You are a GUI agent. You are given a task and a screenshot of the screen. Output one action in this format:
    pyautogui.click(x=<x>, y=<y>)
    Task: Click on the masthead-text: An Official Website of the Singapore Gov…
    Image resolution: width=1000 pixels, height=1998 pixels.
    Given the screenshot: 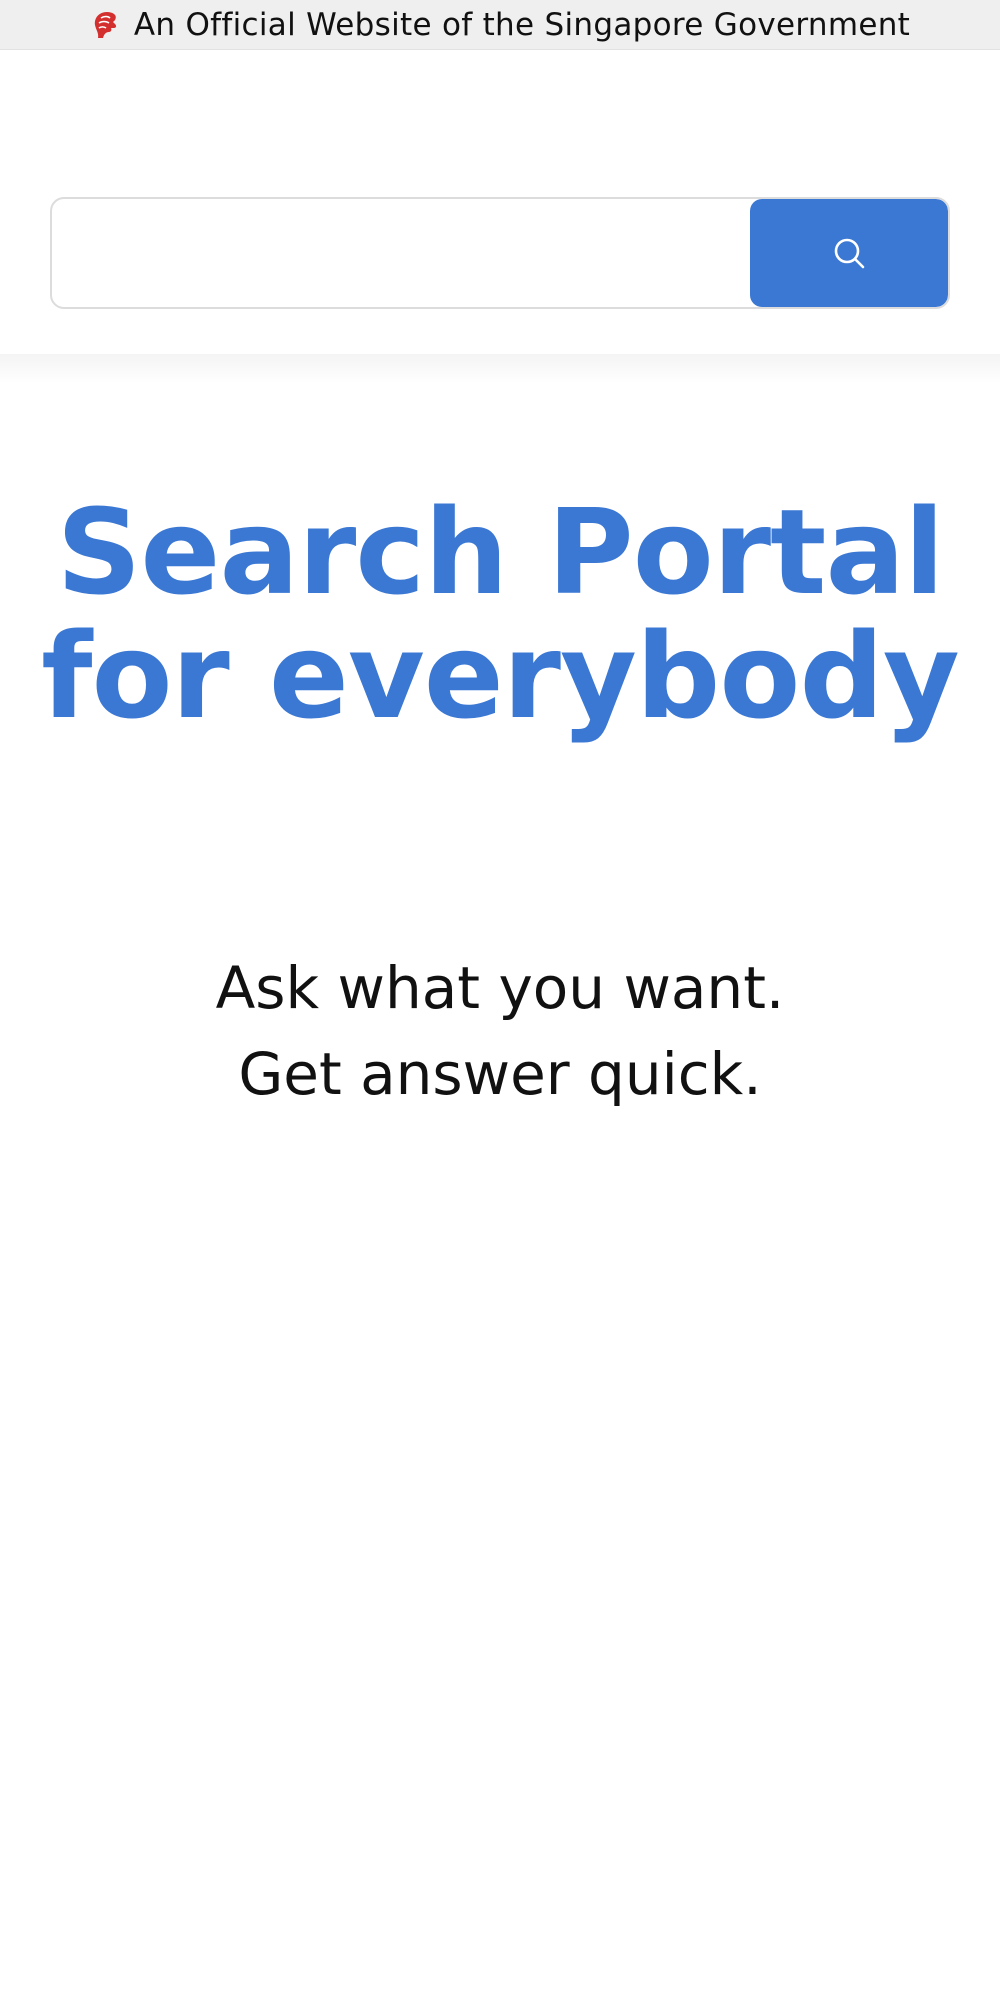 What is the action you would take?
    pyautogui.click(x=522, y=24)
    